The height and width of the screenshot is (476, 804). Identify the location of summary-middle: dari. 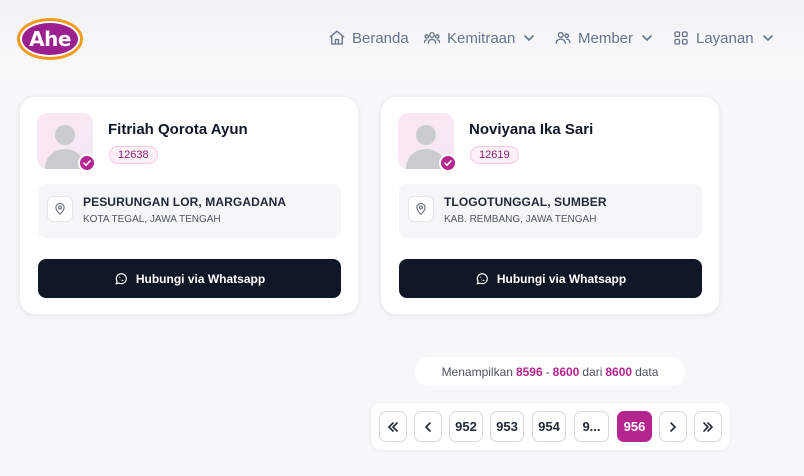
(592, 371).